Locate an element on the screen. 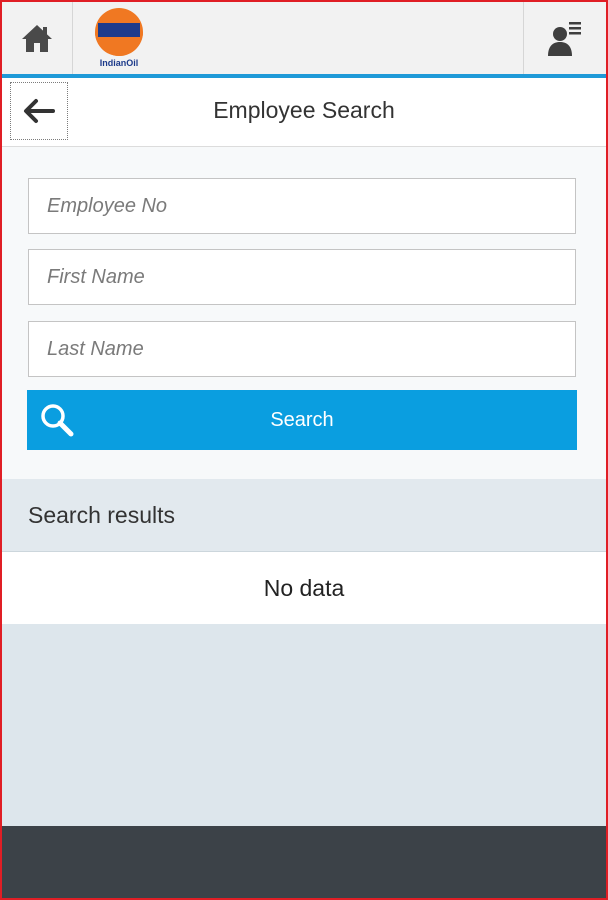  search-button: Search is located at coordinates (302, 420).